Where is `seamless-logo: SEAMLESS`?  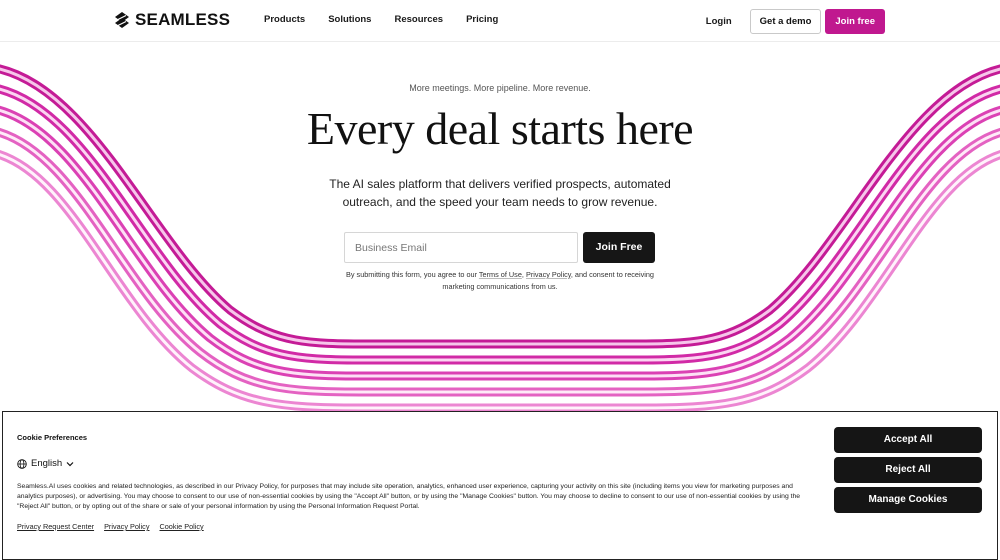 seamless-logo: SEAMLESS is located at coordinates (171, 20).